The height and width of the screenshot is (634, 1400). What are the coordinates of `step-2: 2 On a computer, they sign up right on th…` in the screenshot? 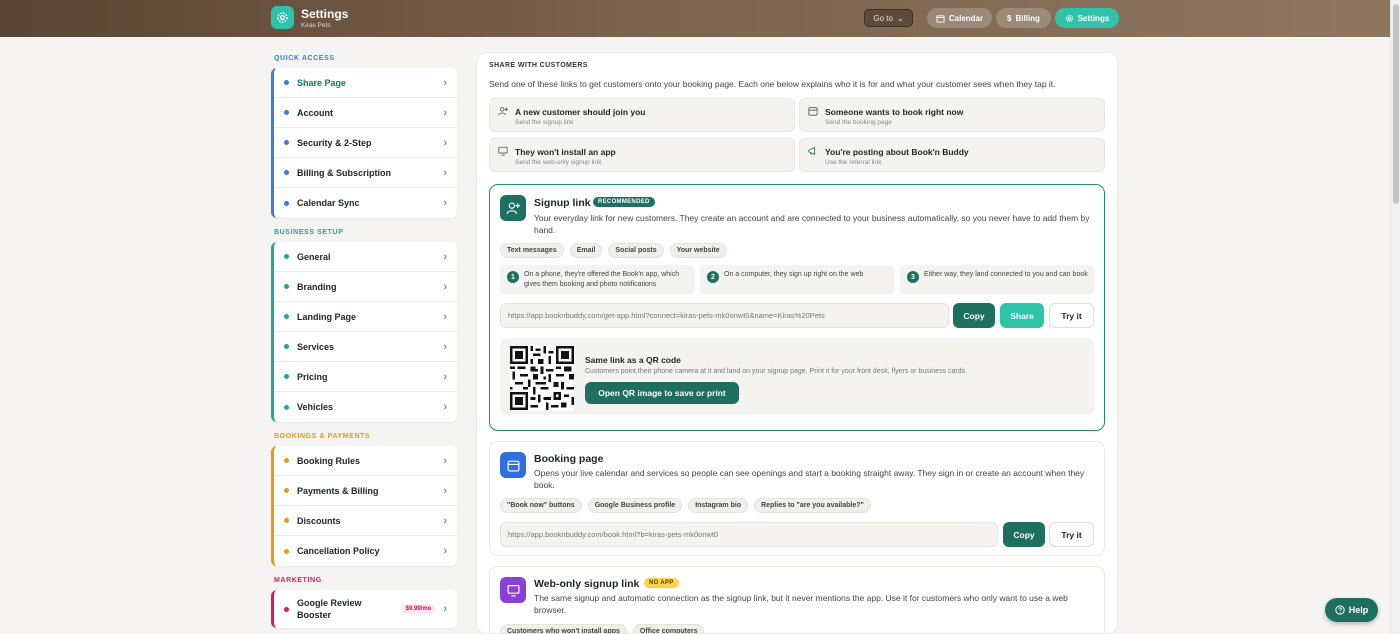 It's located at (797, 280).